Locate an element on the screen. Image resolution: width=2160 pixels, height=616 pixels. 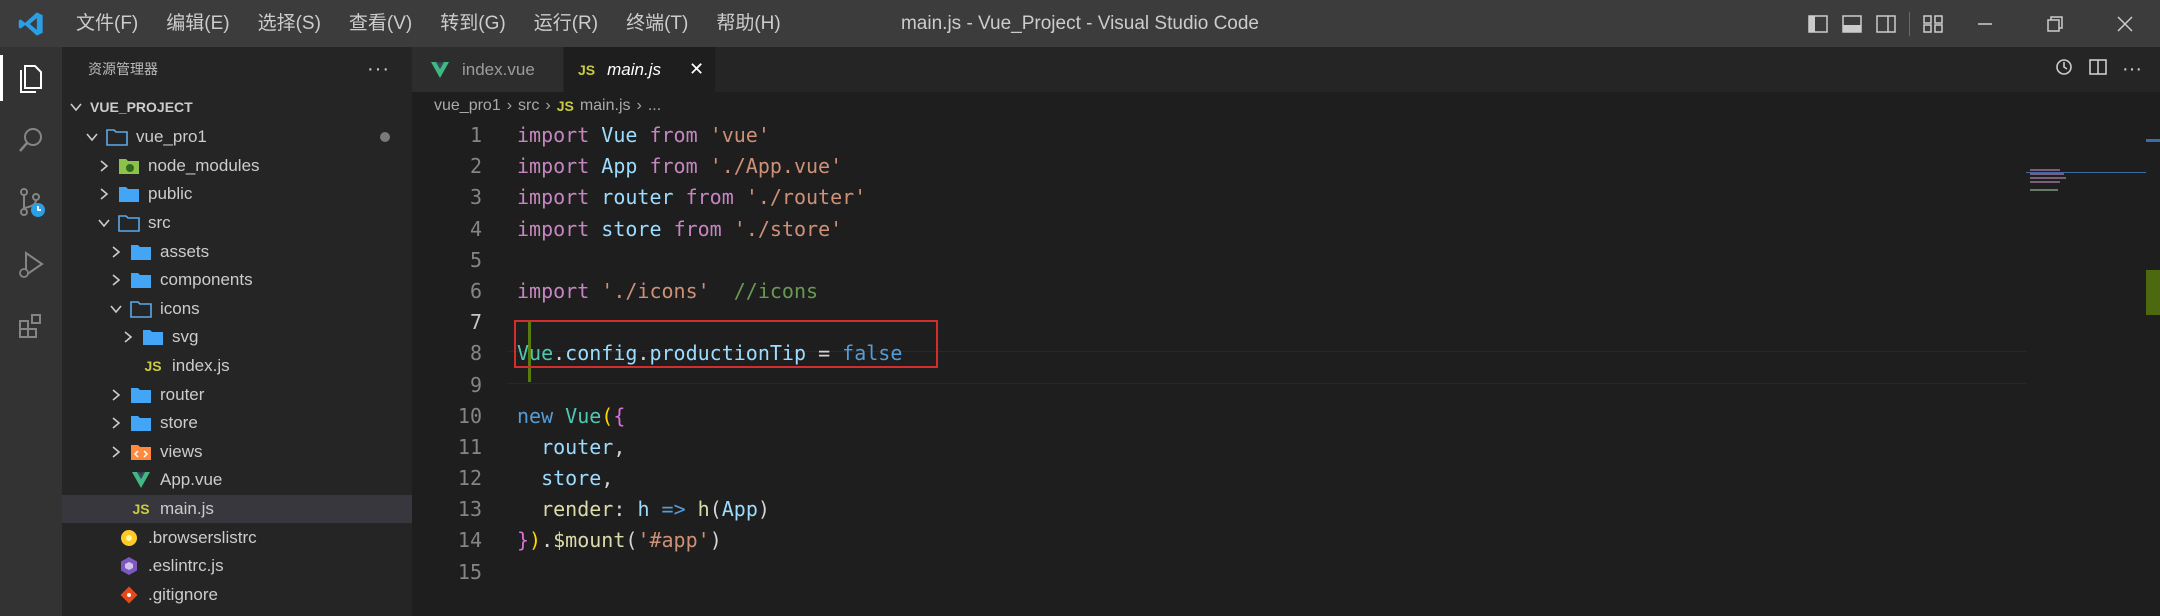
code-text: import router from './router' is located at coordinates (692, 197).